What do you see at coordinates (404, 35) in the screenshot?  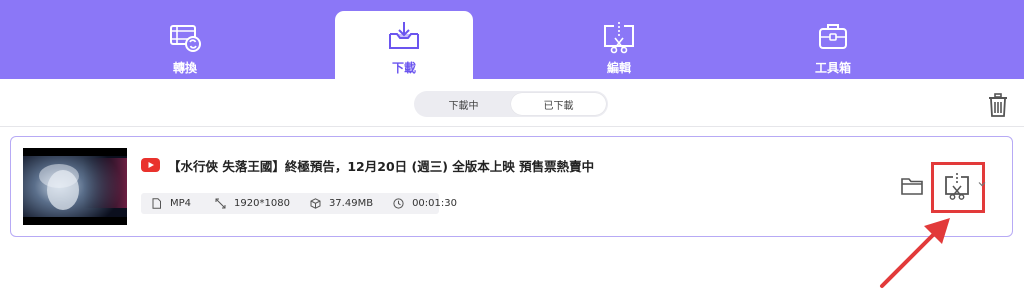 I see `download-tray-icon` at bounding box center [404, 35].